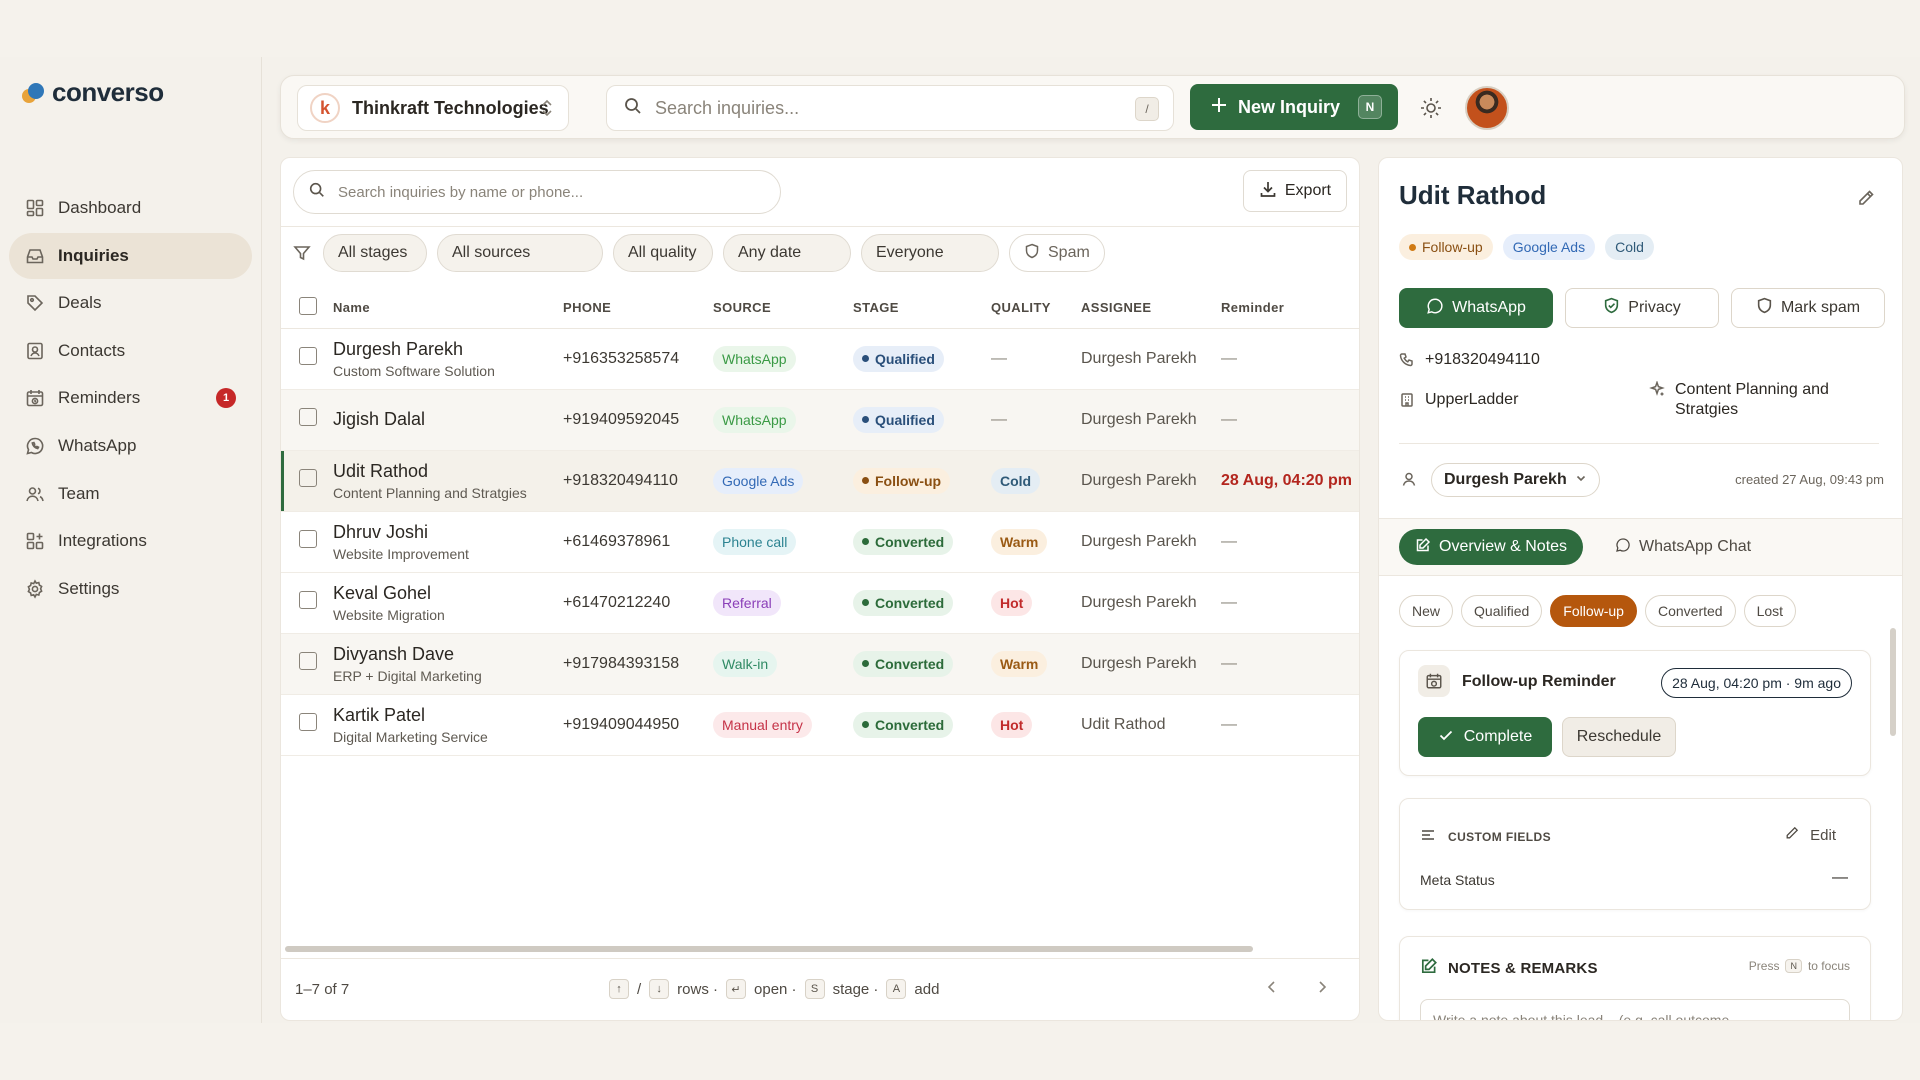 The height and width of the screenshot is (1080, 1920). What do you see at coordinates (130, 255) in the screenshot?
I see `sidebar-item-inquiries: Inquiries` at bounding box center [130, 255].